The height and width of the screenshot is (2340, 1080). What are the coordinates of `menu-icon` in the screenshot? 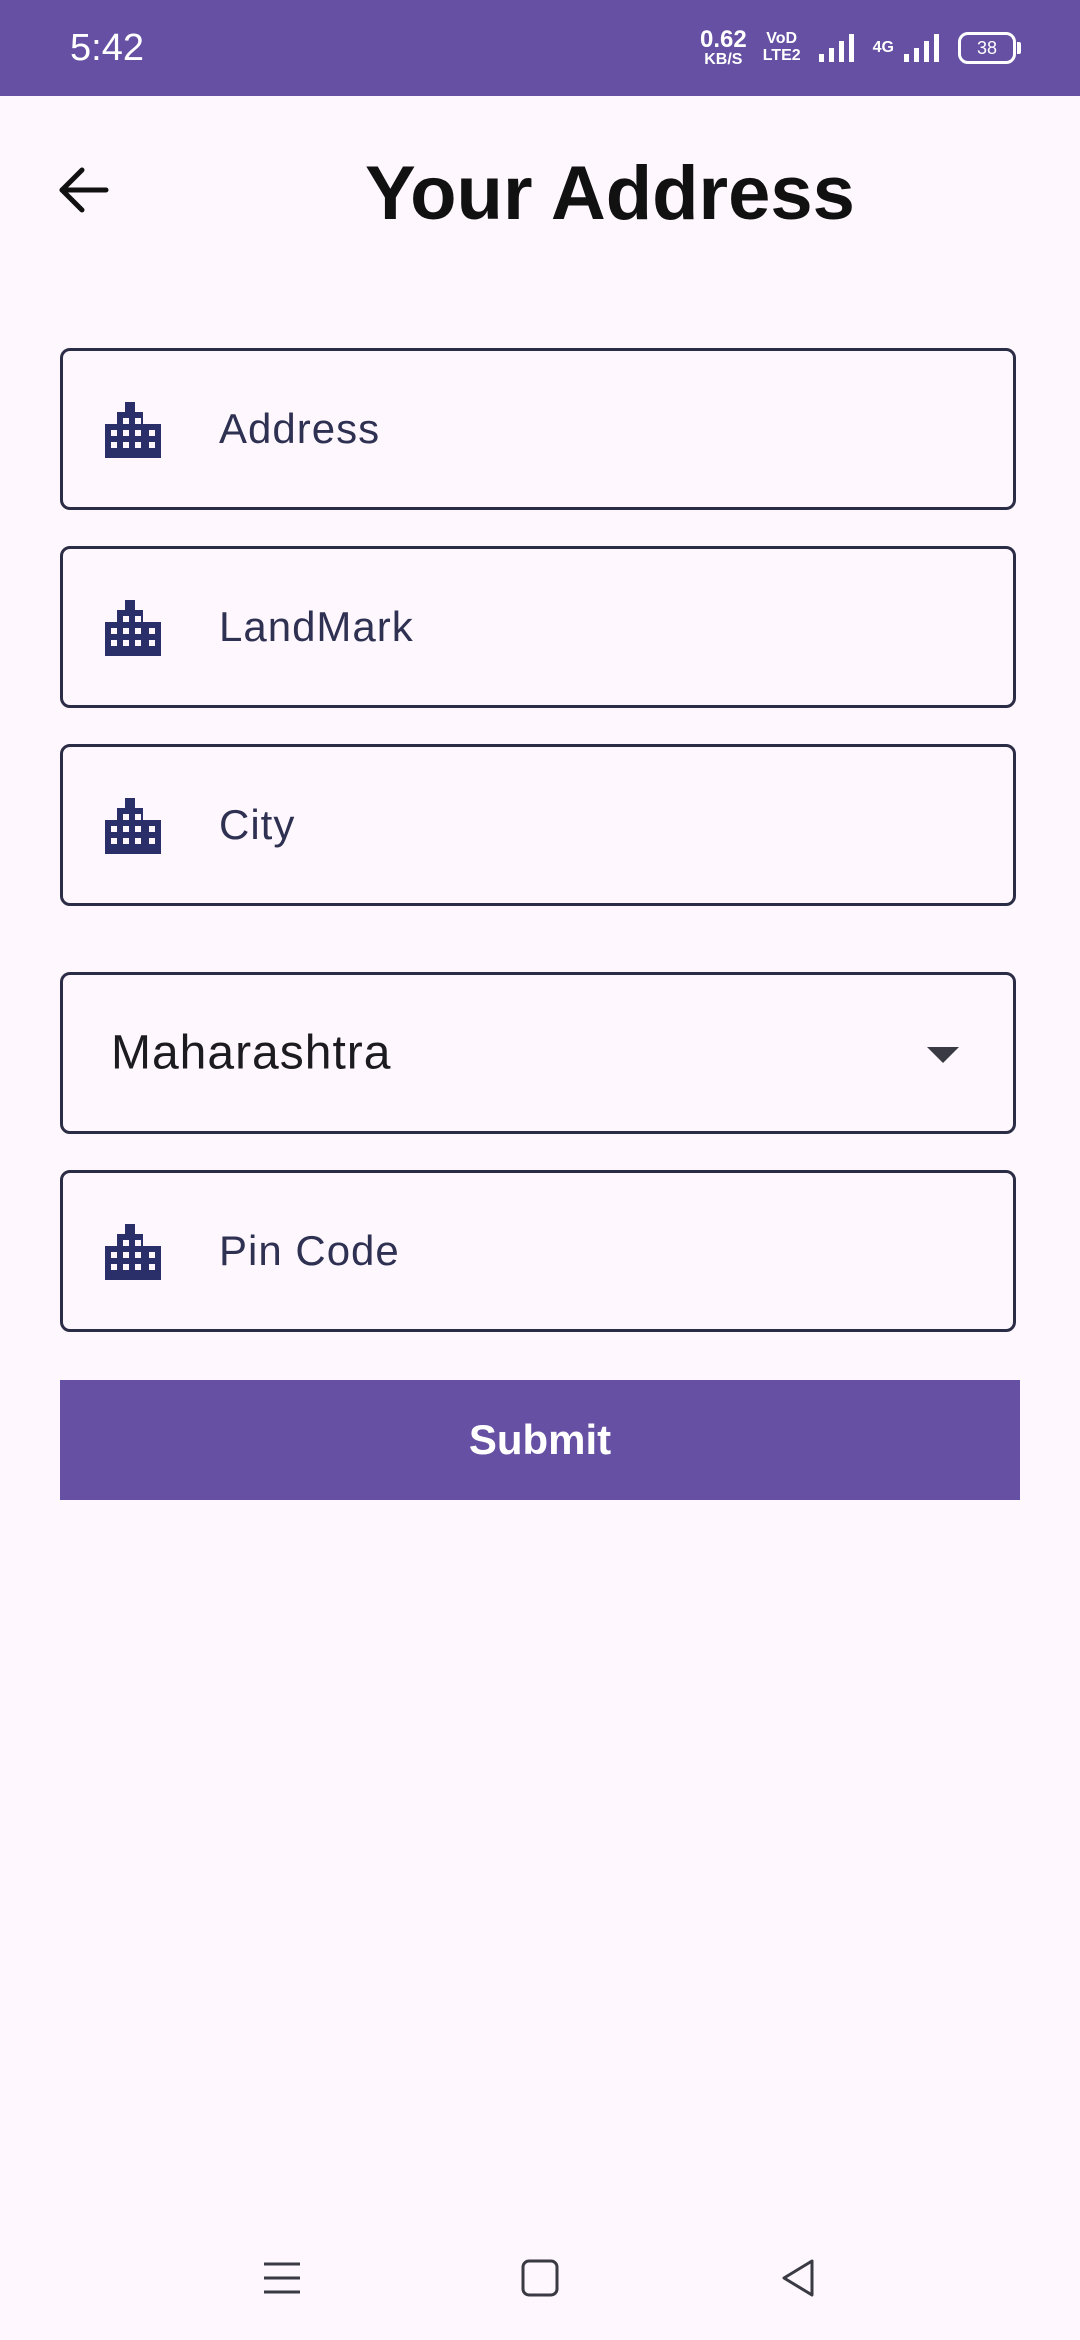 It's located at (282, 2278).